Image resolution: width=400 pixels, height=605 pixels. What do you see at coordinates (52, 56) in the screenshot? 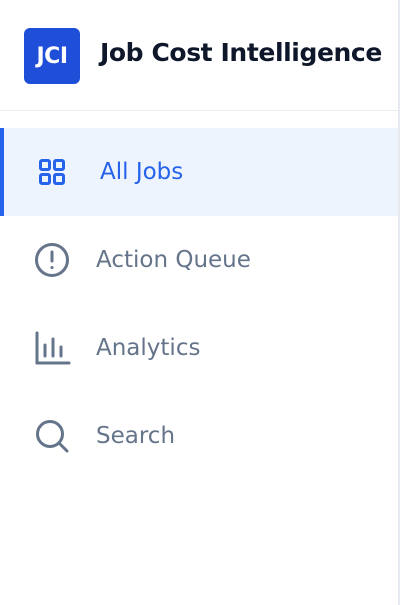
I see `app-logo: JCI` at bounding box center [52, 56].